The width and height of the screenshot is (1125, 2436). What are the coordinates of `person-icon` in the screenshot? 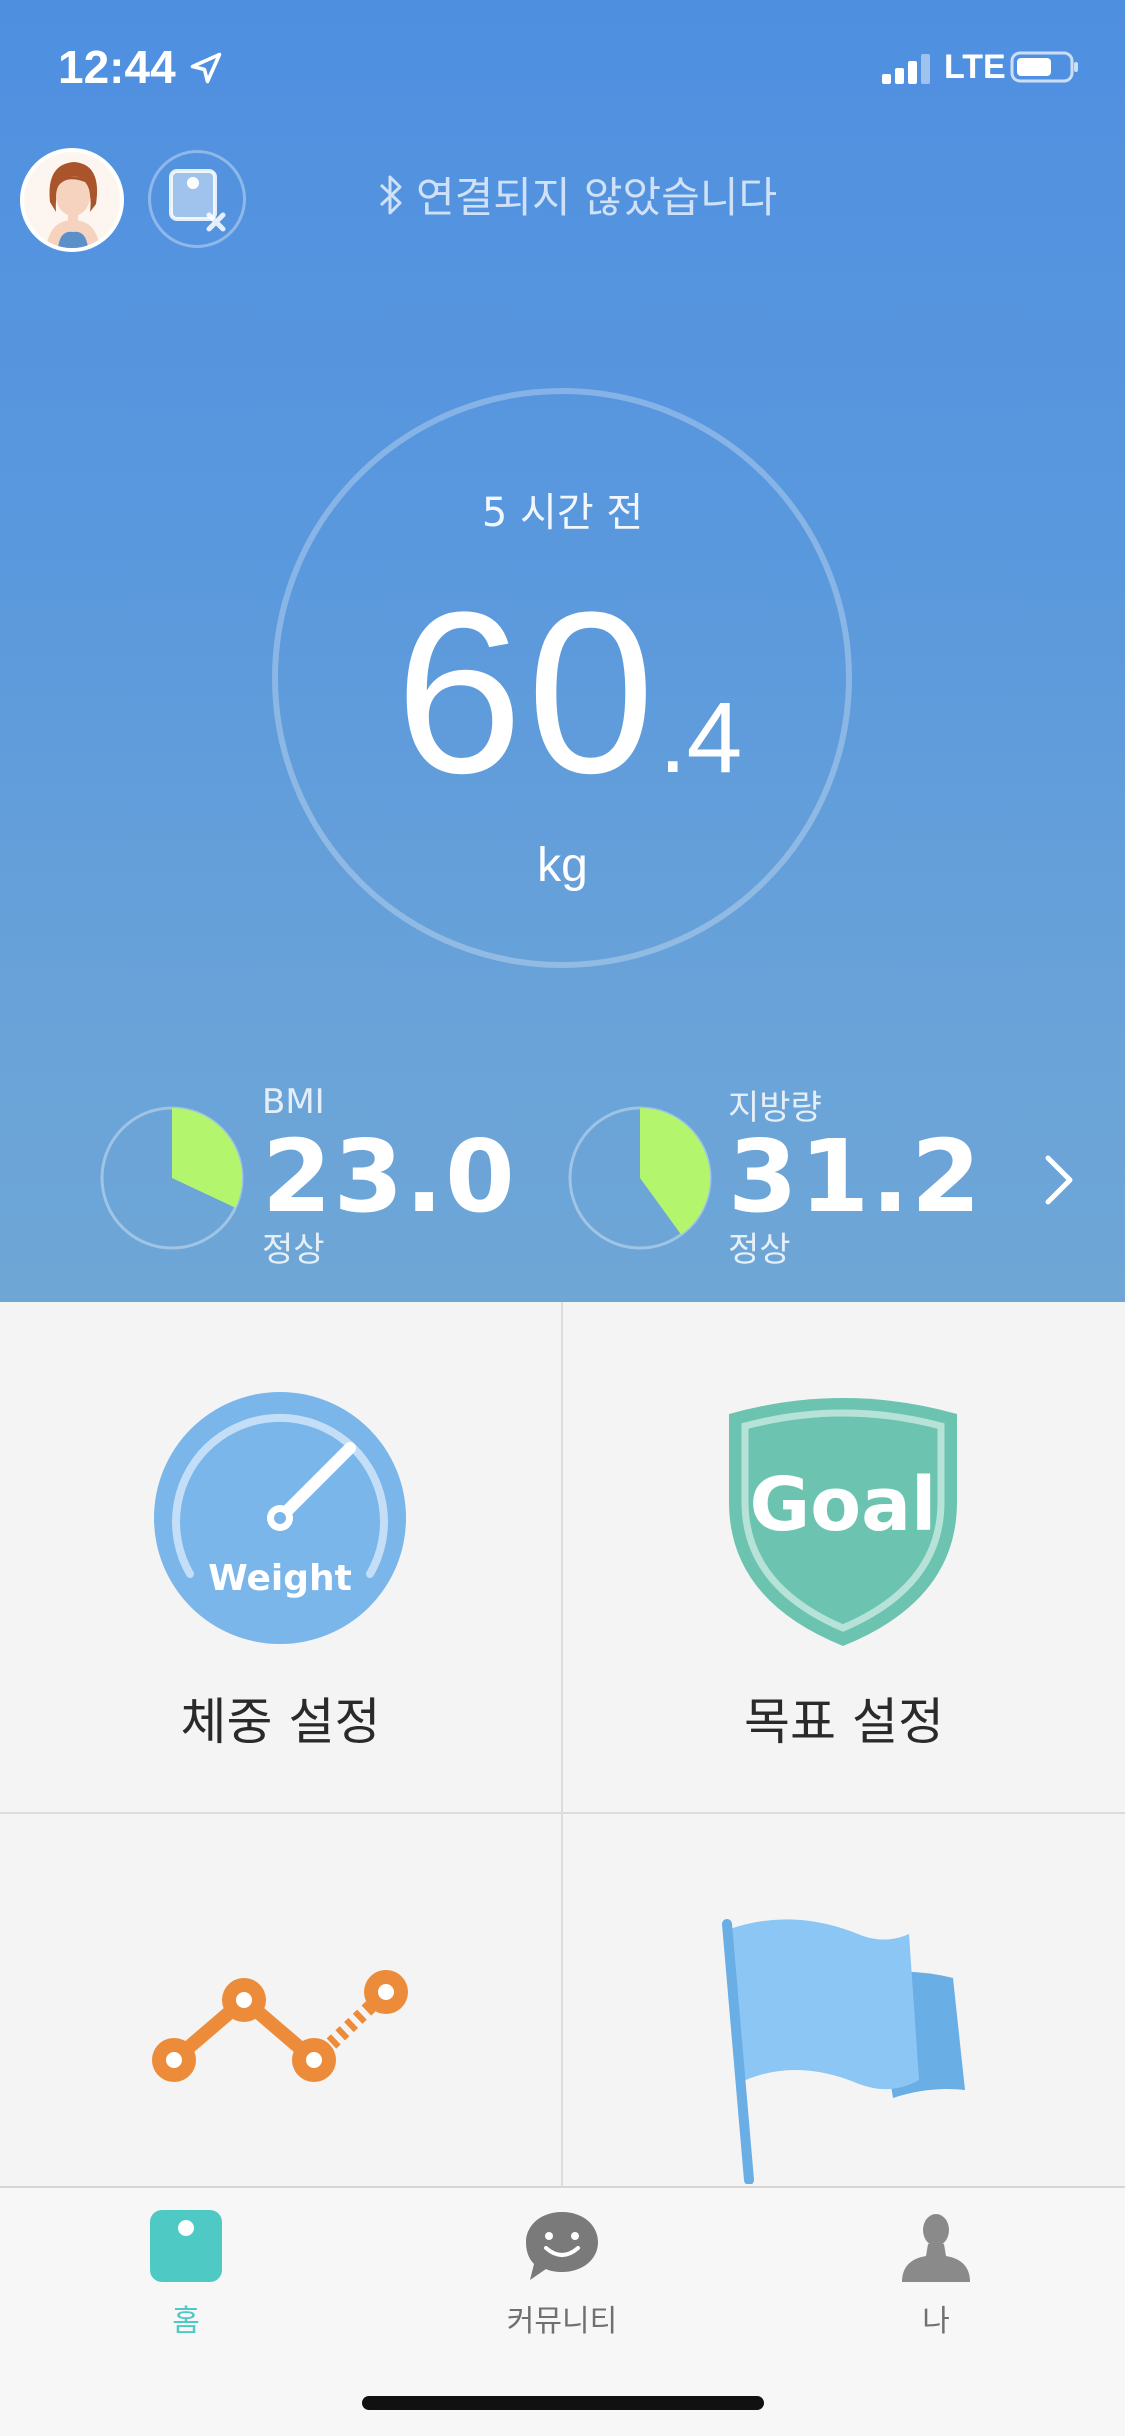 It's located at (936, 2248).